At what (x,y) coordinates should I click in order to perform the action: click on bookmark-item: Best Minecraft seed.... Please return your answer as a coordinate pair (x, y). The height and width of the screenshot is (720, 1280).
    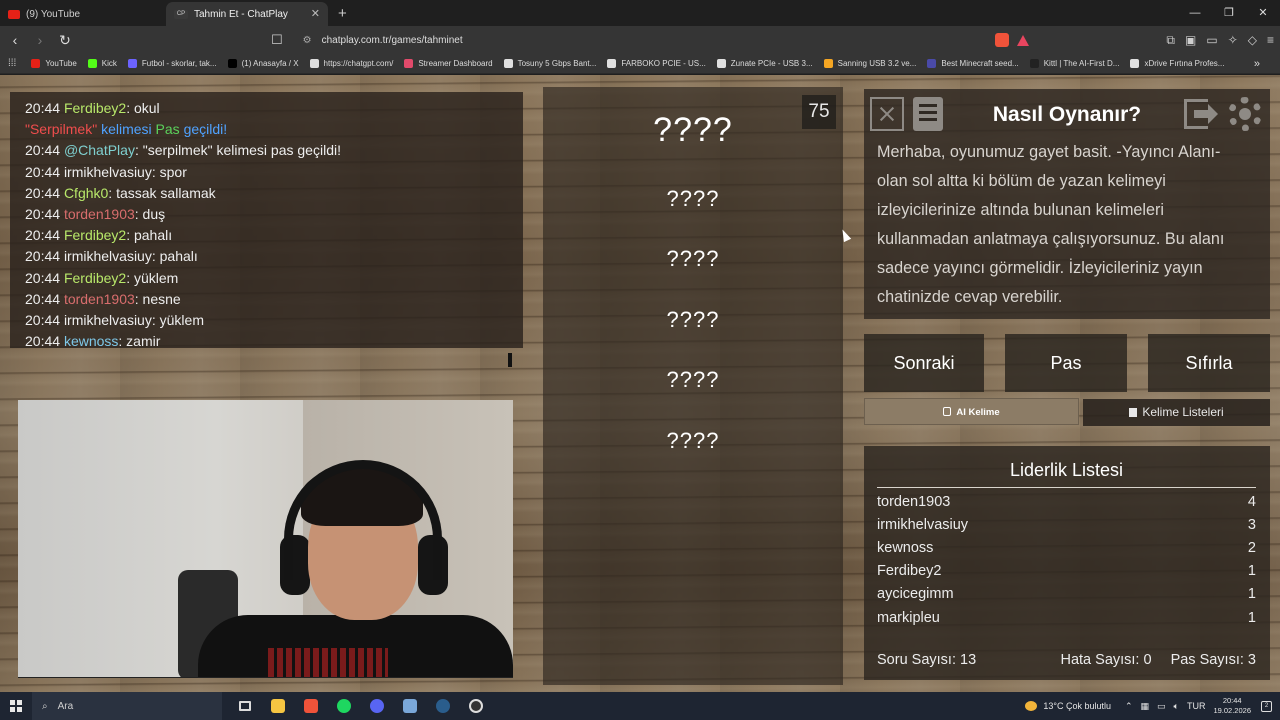
    Looking at the image, I should click on (973, 63).